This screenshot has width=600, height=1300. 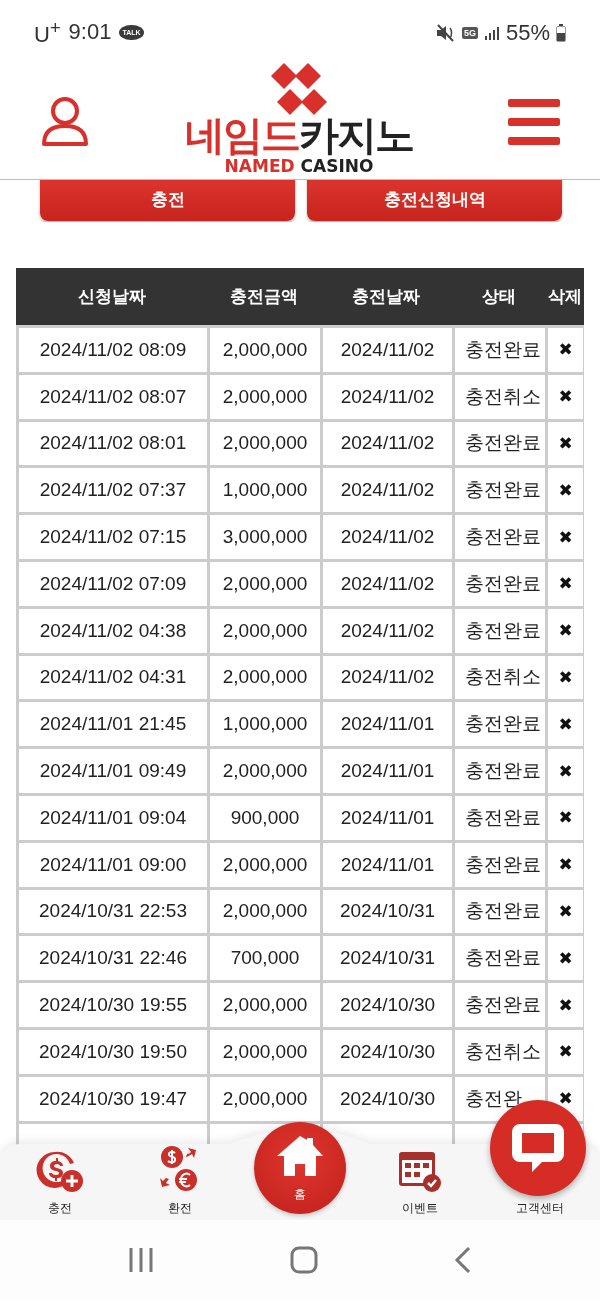 I want to click on support-nav-button: 고객센터, so click(x=540, y=1208).